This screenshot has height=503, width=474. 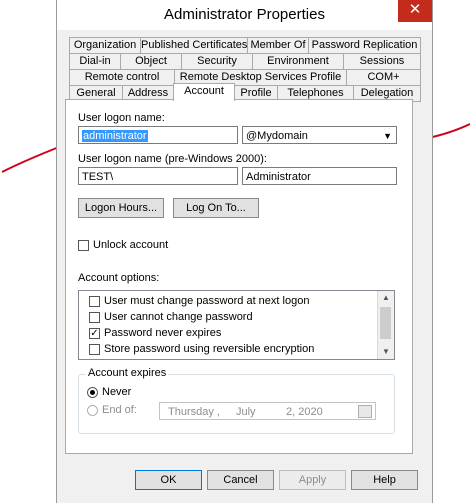 I want to click on tab-account: Account, so click(x=204, y=92).